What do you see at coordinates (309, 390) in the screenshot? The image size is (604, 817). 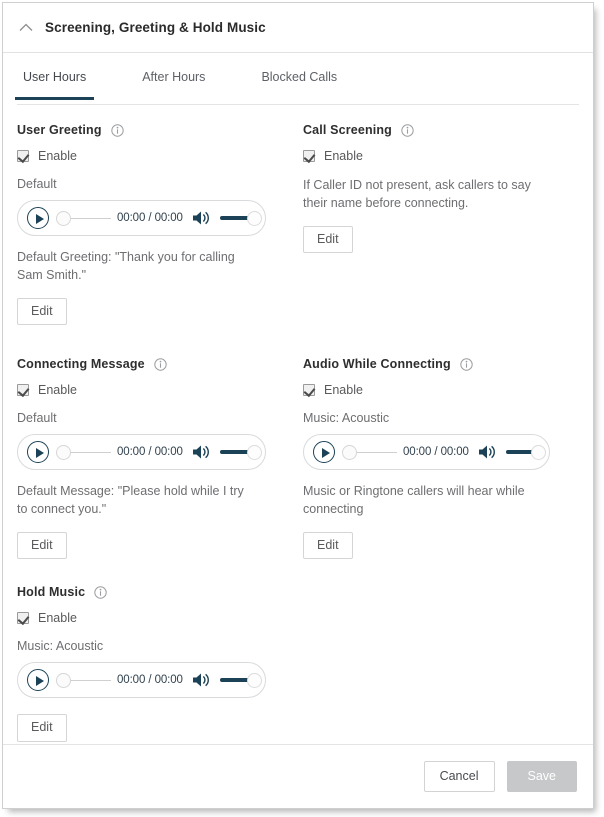 I see `enable-checkbox-audio-while-connecting` at bounding box center [309, 390].